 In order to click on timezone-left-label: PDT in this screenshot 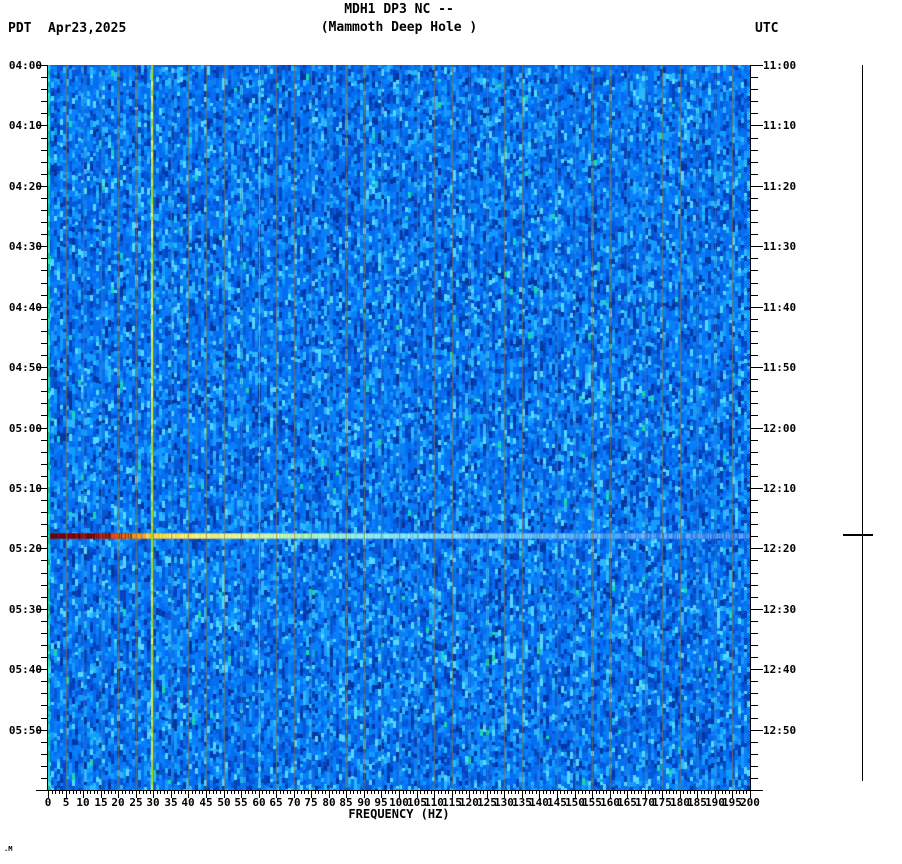, I will do `click(20, 28)`.